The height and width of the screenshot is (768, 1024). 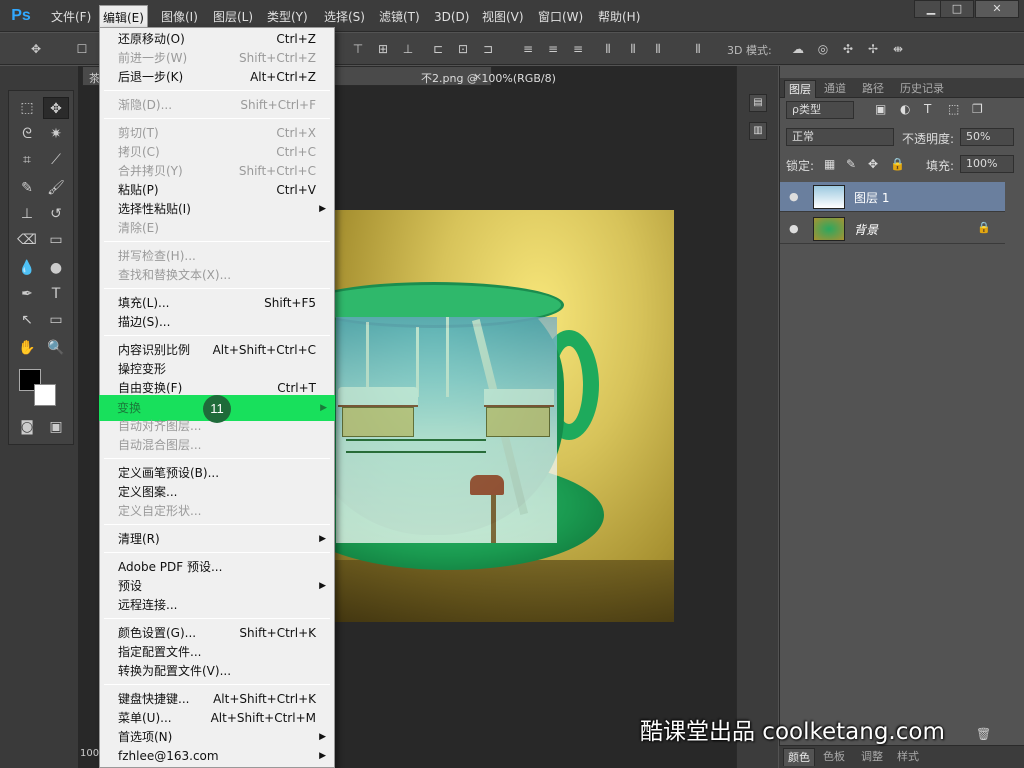 What do you see at coordinates (217, 718) in the screenshot?
I see `menu-item-menus: 菜单(U)... Alt+Shift+Ctrl+M` at bounding box center [217, 718].